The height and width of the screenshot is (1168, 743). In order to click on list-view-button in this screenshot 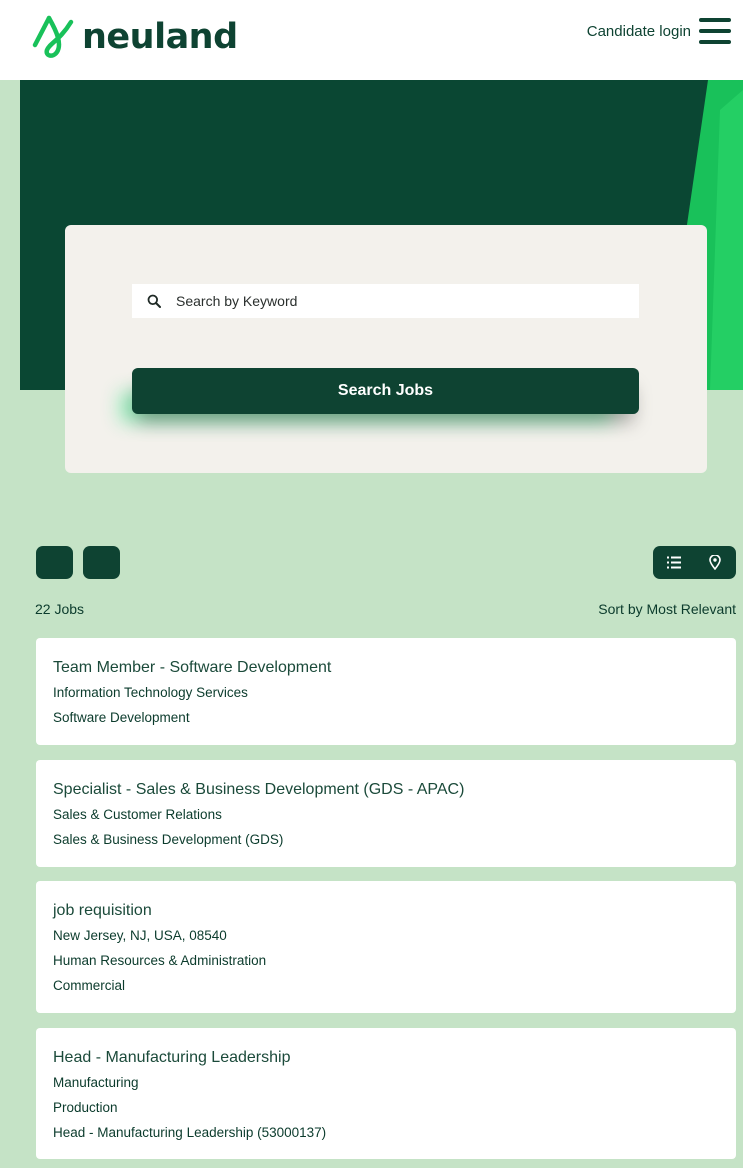, I will do `click(674, 562)`.